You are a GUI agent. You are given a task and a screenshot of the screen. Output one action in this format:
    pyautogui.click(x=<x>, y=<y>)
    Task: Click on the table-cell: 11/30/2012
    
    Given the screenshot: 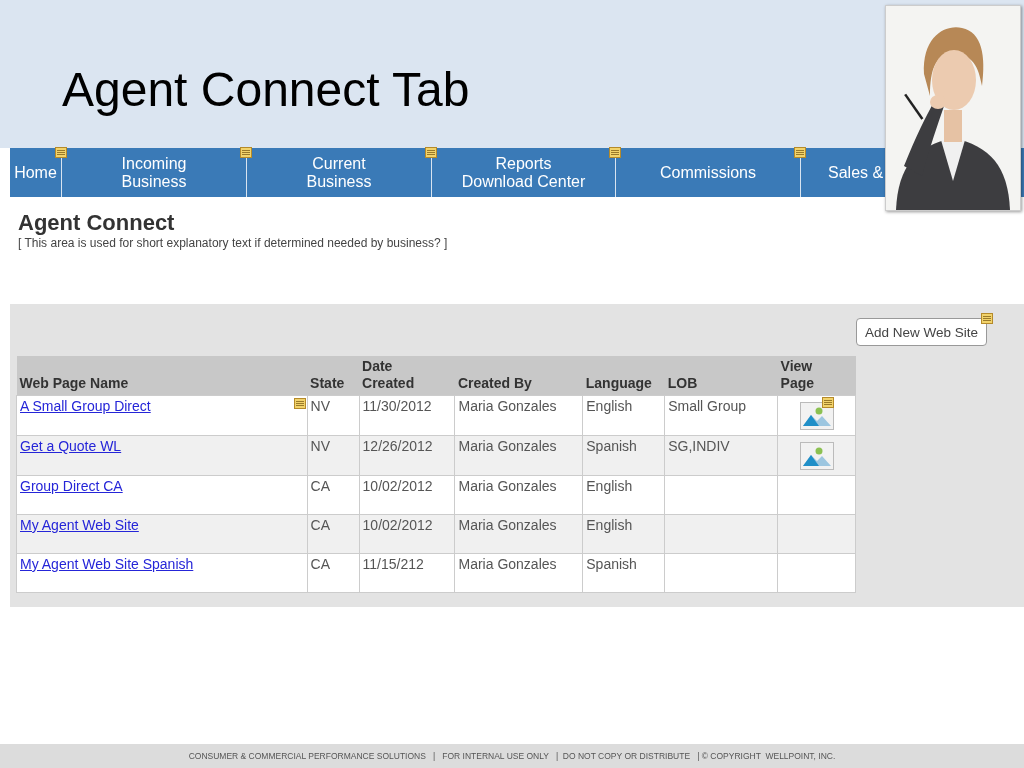 What is the action you would take?
    pyautogui.click(x=407, y=415)
    